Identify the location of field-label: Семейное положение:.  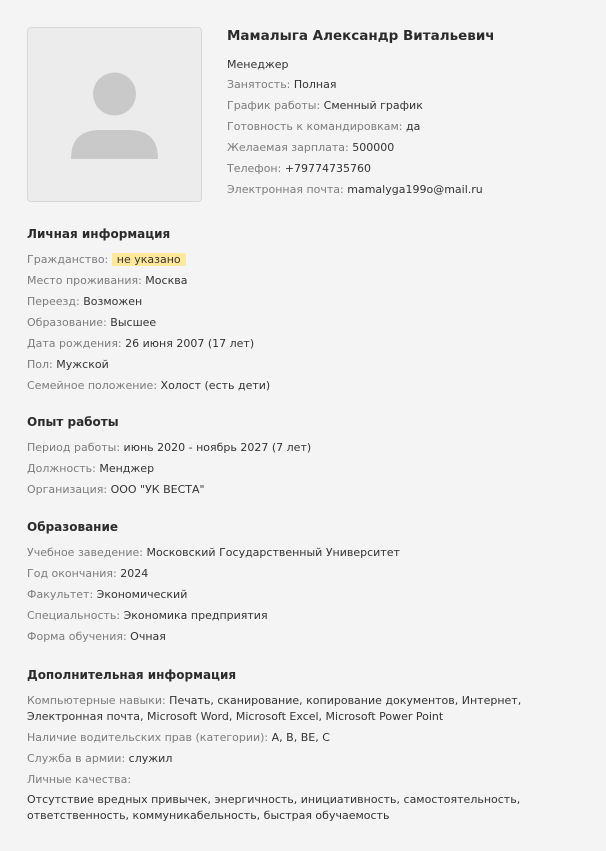
(92, 385).